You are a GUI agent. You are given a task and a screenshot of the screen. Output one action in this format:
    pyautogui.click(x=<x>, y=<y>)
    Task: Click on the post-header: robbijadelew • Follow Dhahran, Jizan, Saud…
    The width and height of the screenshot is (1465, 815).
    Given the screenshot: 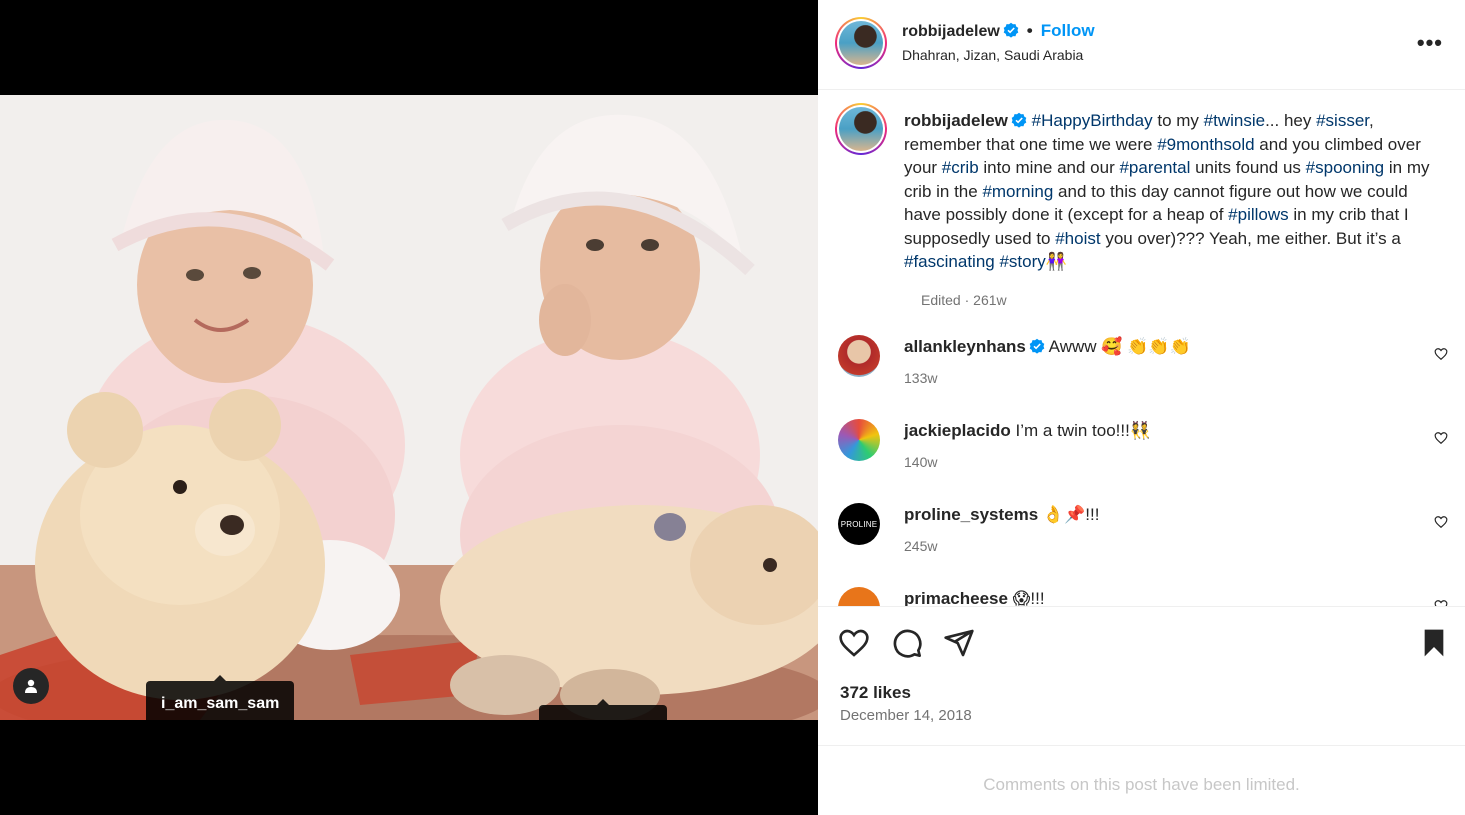 What is the action you would take?
    pyautogui.click(x=1141, y=45)
    